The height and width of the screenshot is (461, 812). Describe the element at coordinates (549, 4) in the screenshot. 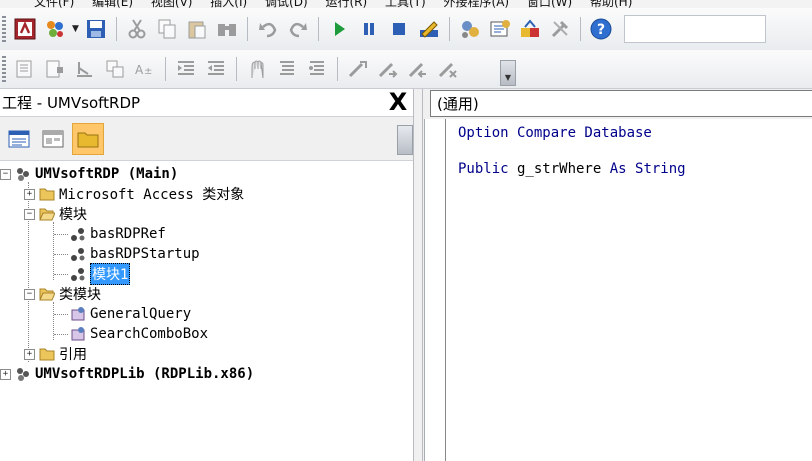

I see `menu-window: 窗口(W)` at that location.